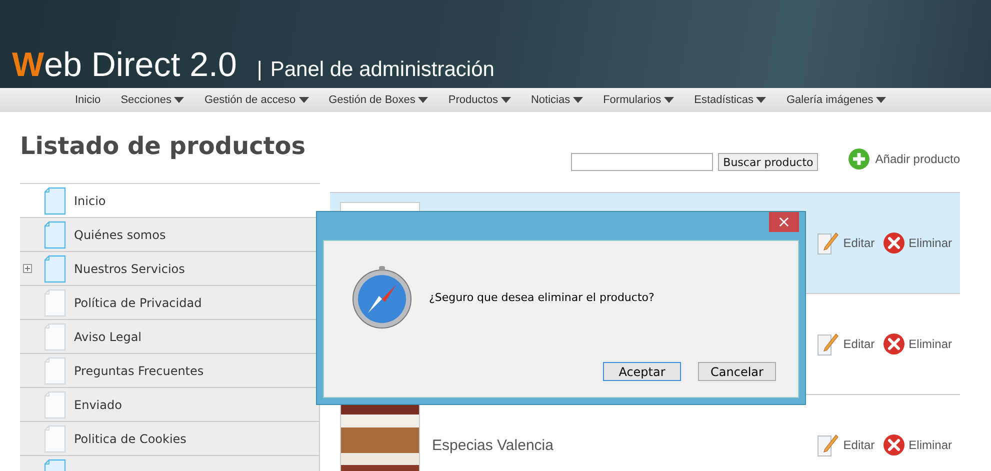 This screenshot has height=471, width=991. Describe the element at coordinates (98, 405) in the screenshot. I see `sidebar-item-label: Enviado` at that location.